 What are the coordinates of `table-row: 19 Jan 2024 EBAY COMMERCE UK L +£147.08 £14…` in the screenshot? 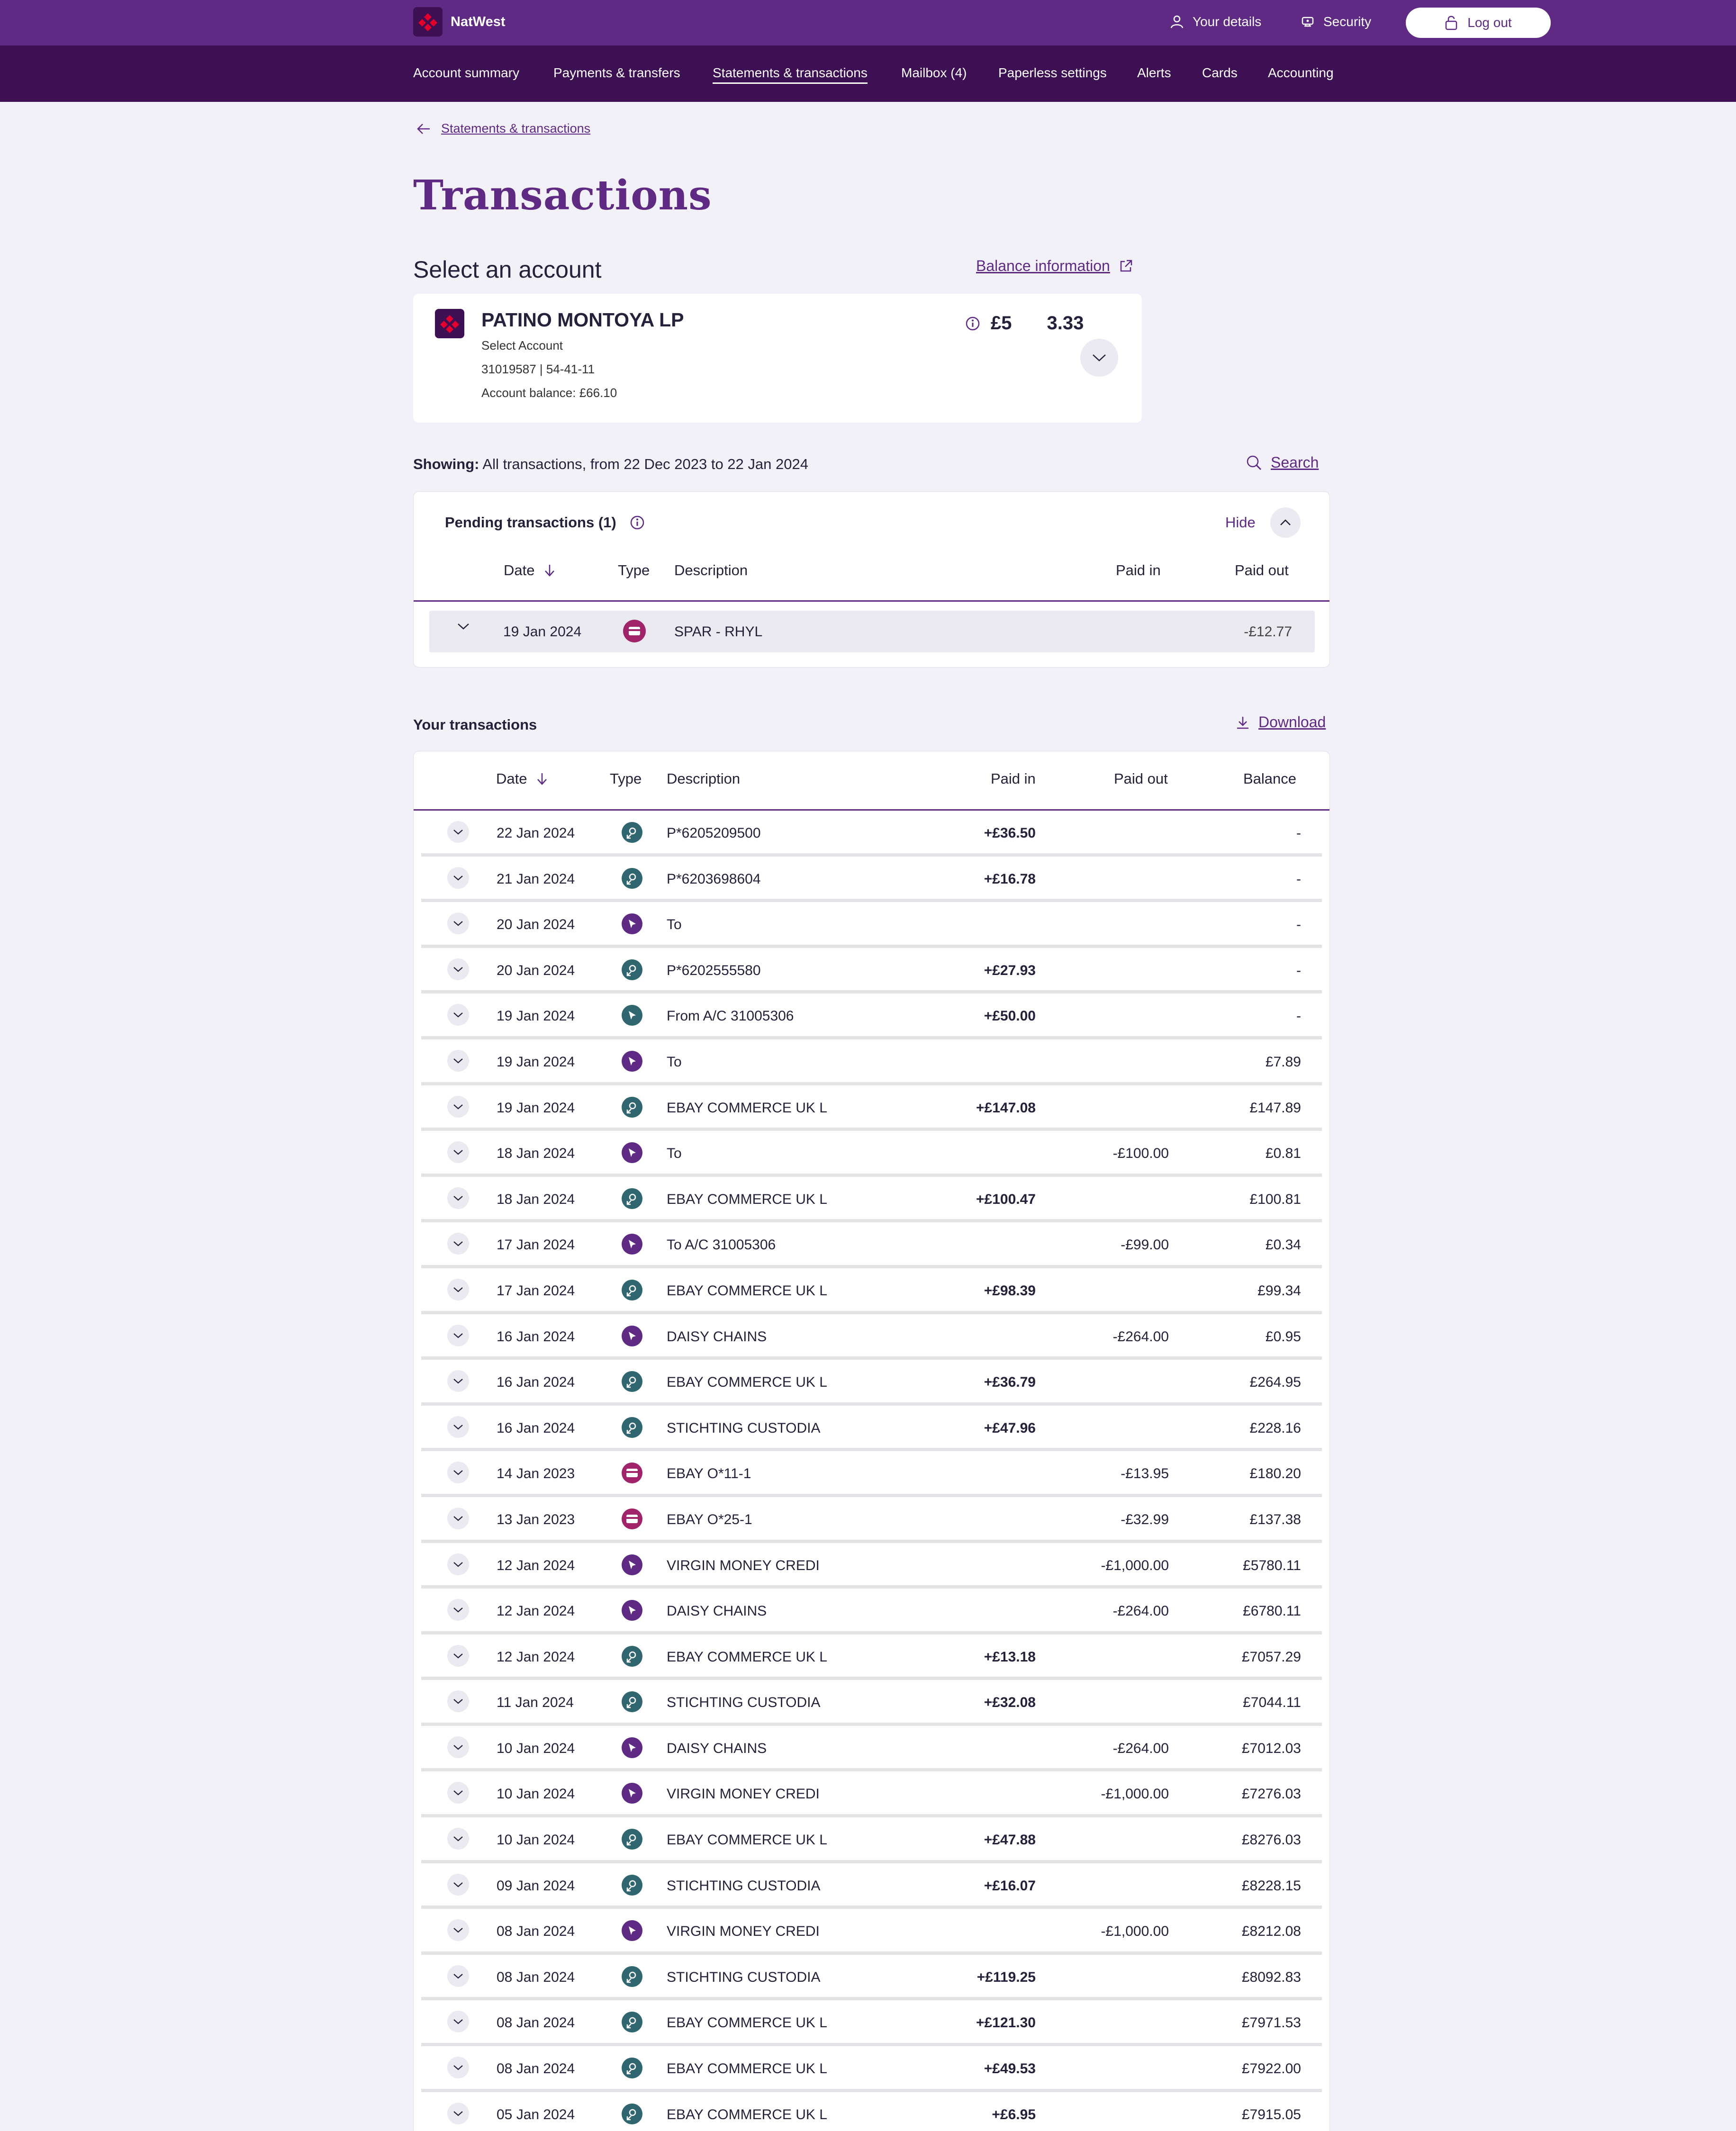 It's located at (871, 1108).